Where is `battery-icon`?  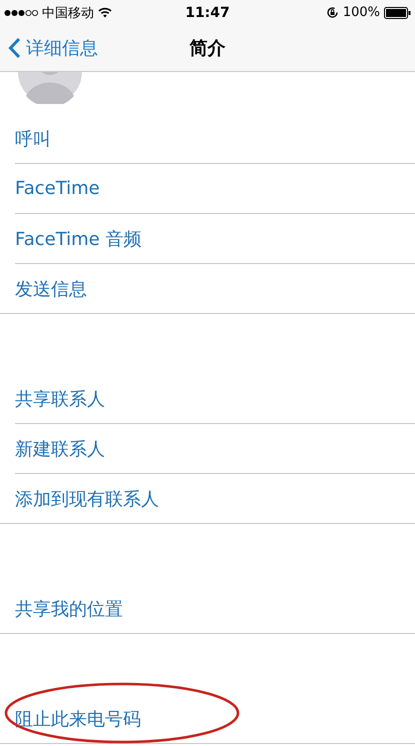 battery-icon is located at coordinates (397, 12).